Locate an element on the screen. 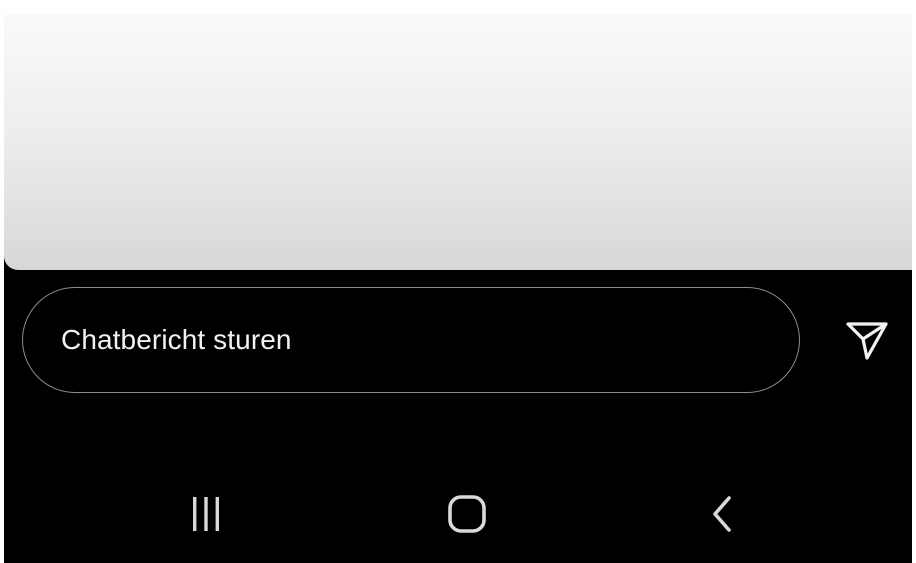 The image size is (916, 563). recents-icon is located at coordinates (206, 516).